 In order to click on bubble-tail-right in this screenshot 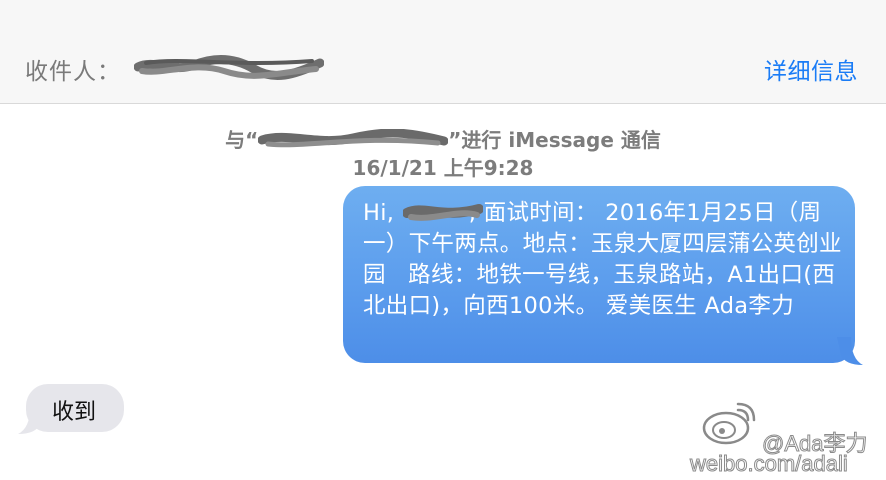, I will do `click(850, 351)`.